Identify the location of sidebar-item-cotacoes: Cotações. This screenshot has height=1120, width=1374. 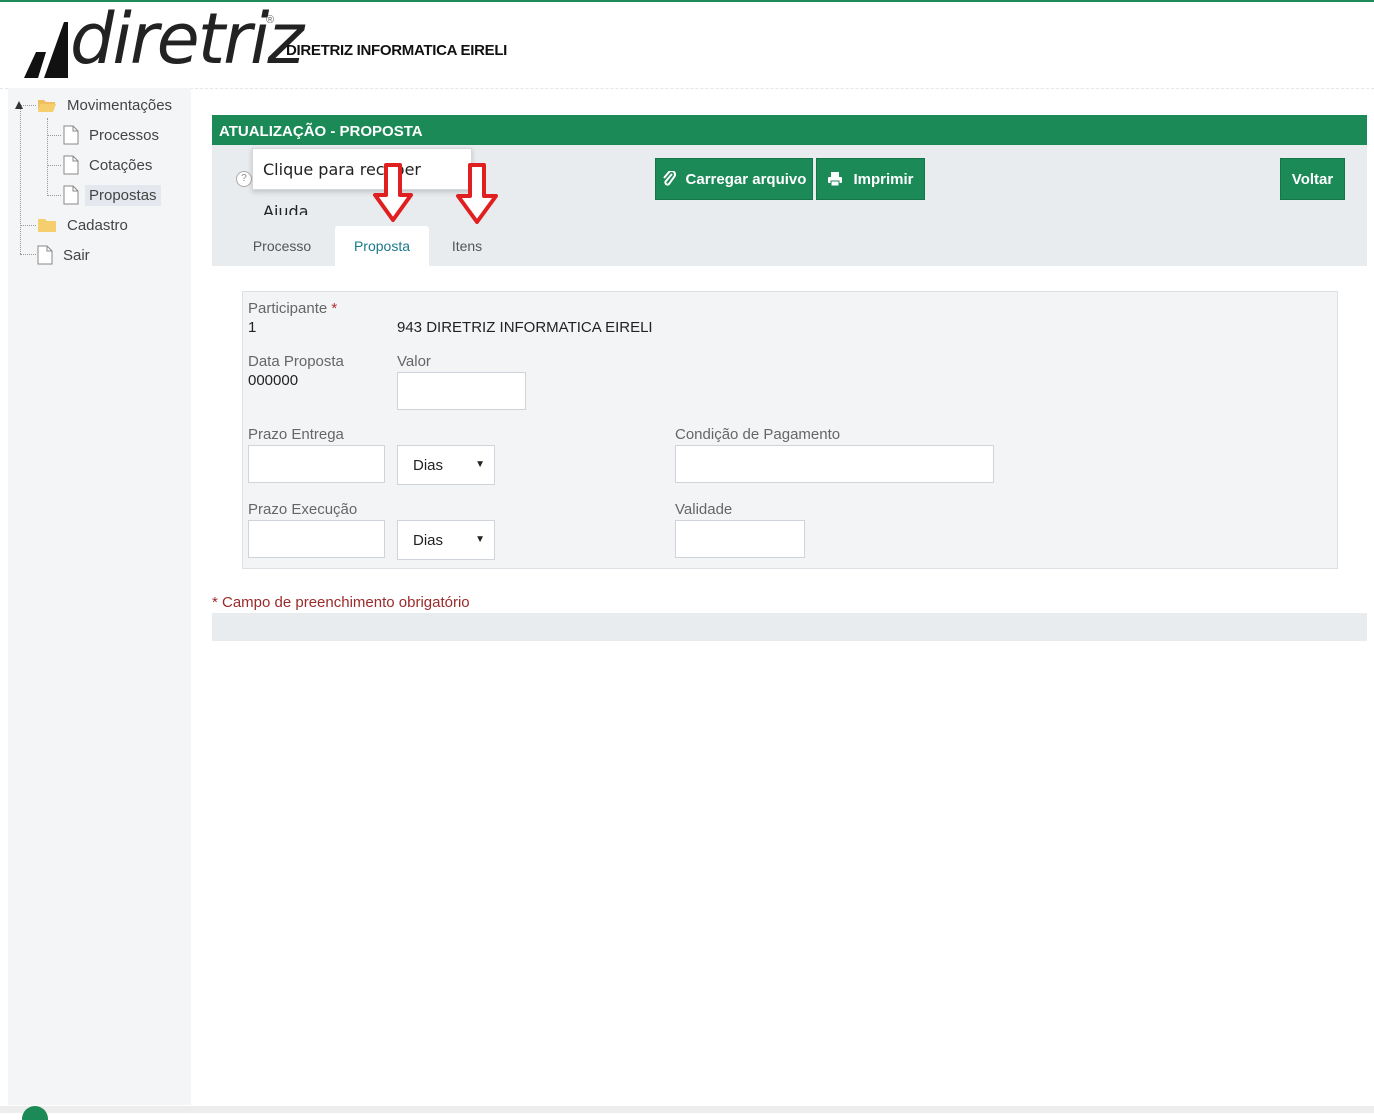
(109, 165).